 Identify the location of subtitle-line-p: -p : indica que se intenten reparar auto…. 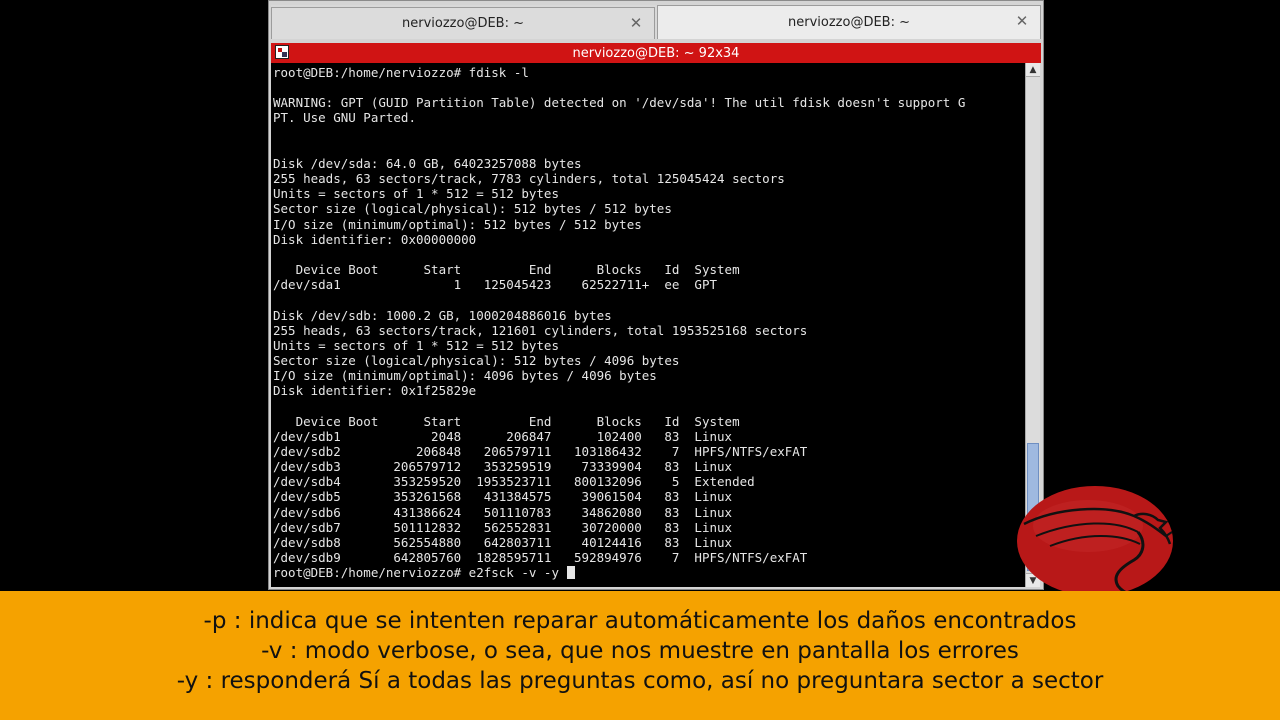
(640, 621).